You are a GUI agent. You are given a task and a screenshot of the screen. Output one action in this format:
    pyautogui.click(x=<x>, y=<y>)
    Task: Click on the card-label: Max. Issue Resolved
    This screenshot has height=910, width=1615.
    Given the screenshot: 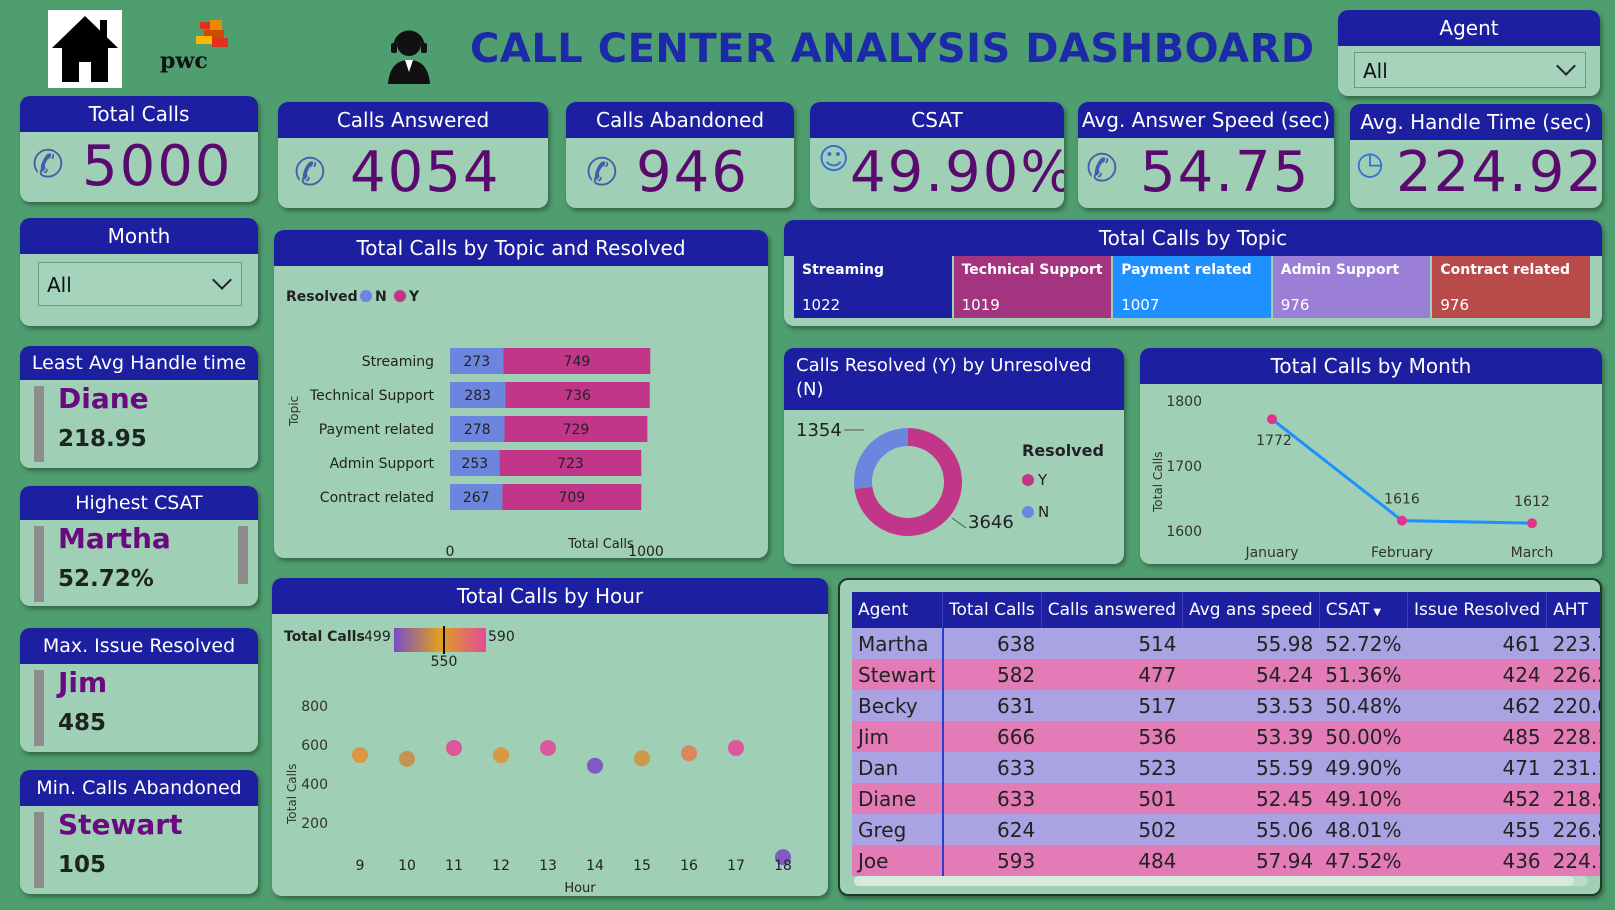 What is the action you would take?
    pyautogui.click(x=139, y=646)
    